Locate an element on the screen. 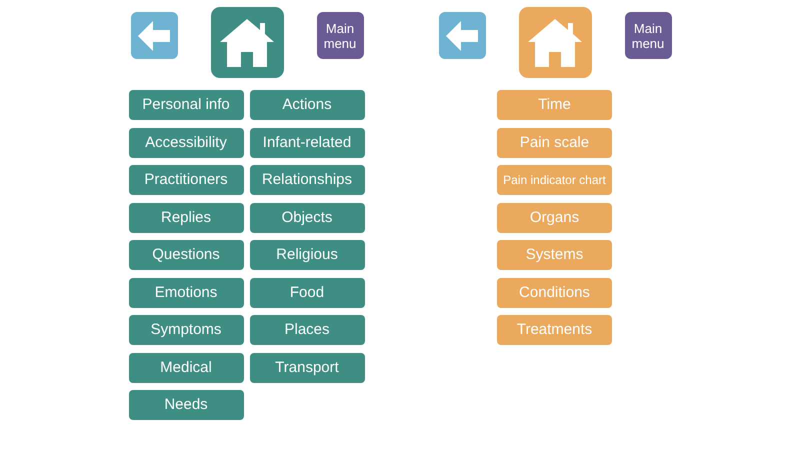 The width and height of the screenshot is (800, 450). category-button: Treatments is located at coordinates (554, 330).